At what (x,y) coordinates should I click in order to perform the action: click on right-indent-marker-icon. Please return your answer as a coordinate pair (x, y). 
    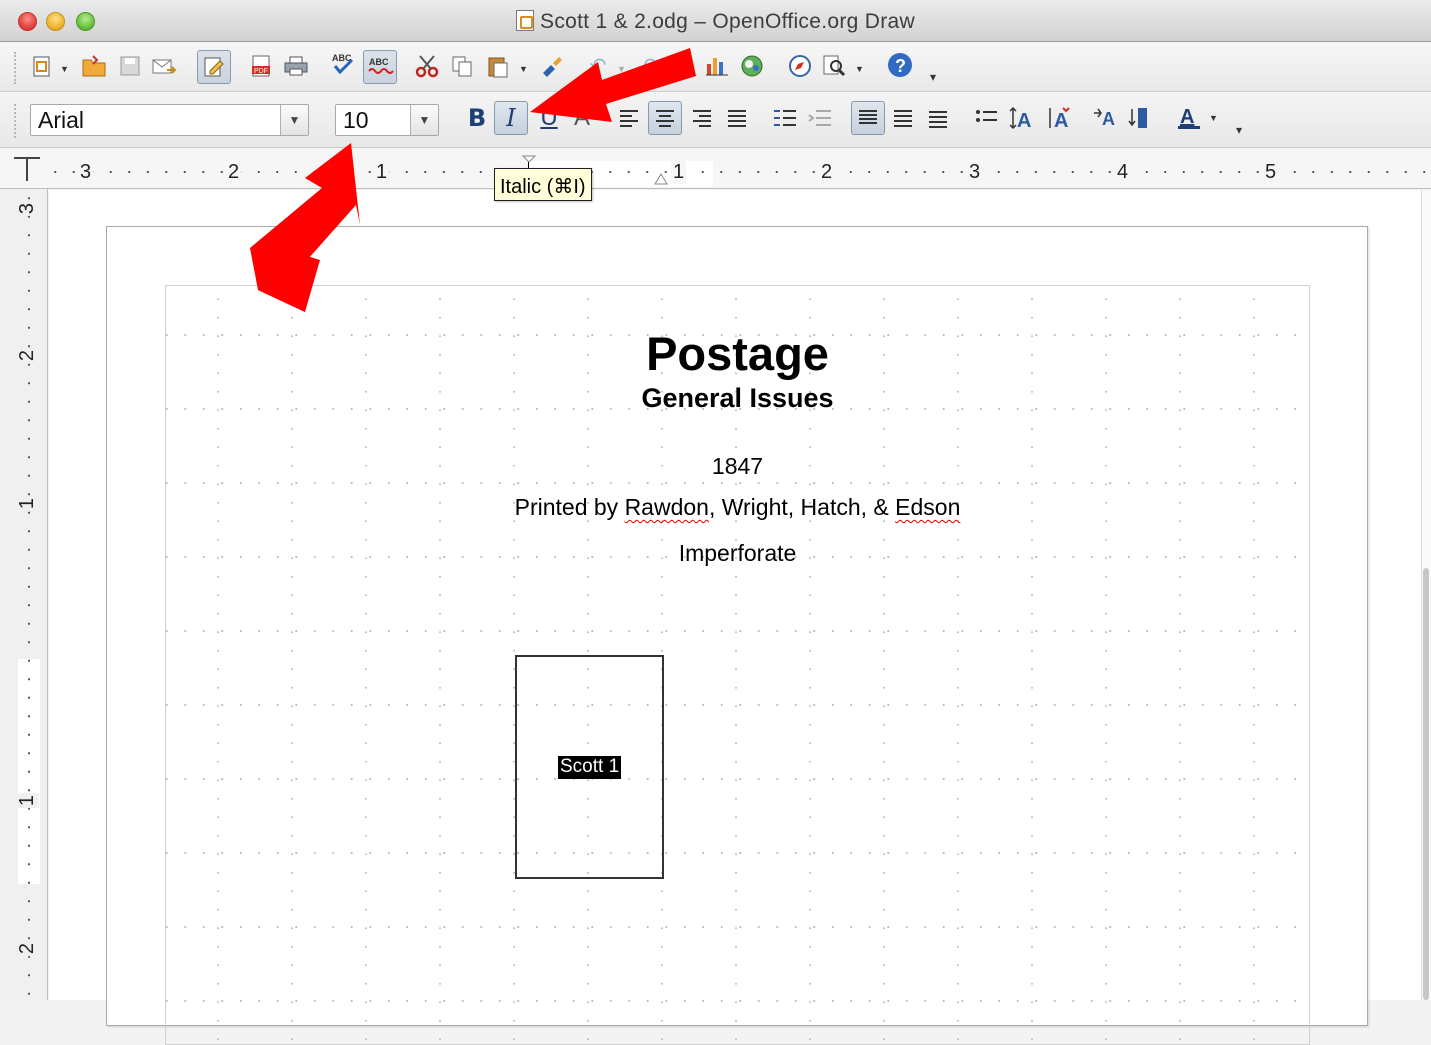
    Looking at the image, I should click on (661, 179).